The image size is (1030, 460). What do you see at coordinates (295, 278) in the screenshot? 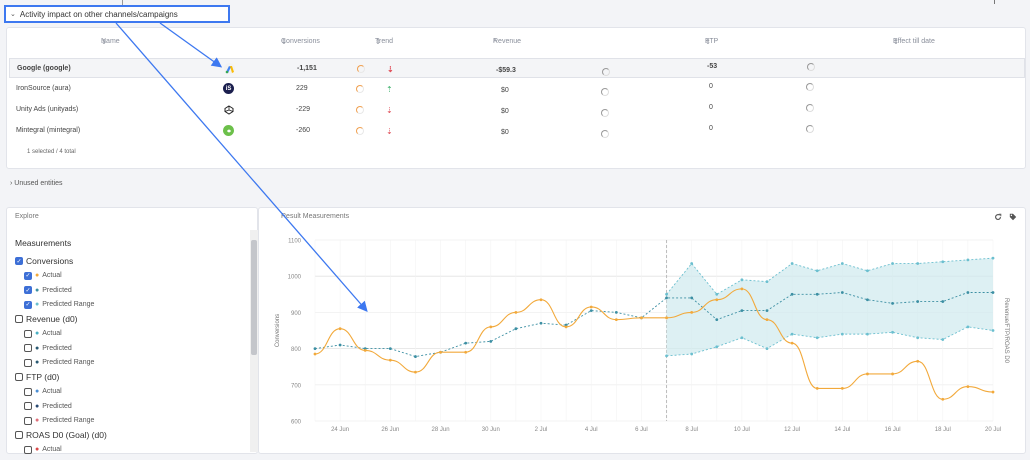
I see `y-tick-label: 1000` at bounding box center [295, 278].